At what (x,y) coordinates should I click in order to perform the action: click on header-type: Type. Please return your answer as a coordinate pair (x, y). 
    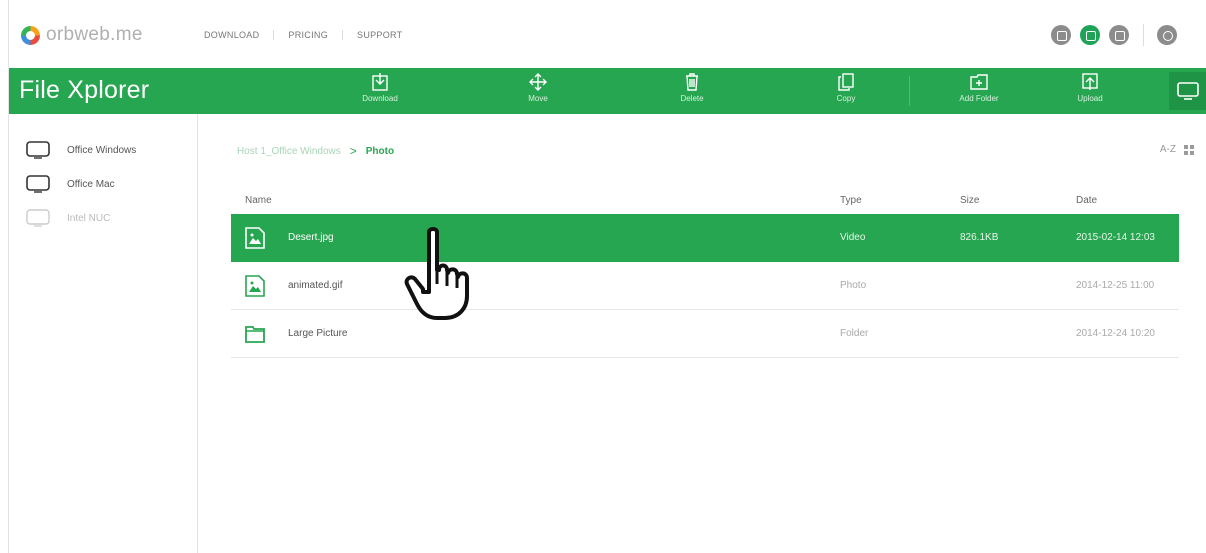
    Looking at the image, I should click on (900, 200).